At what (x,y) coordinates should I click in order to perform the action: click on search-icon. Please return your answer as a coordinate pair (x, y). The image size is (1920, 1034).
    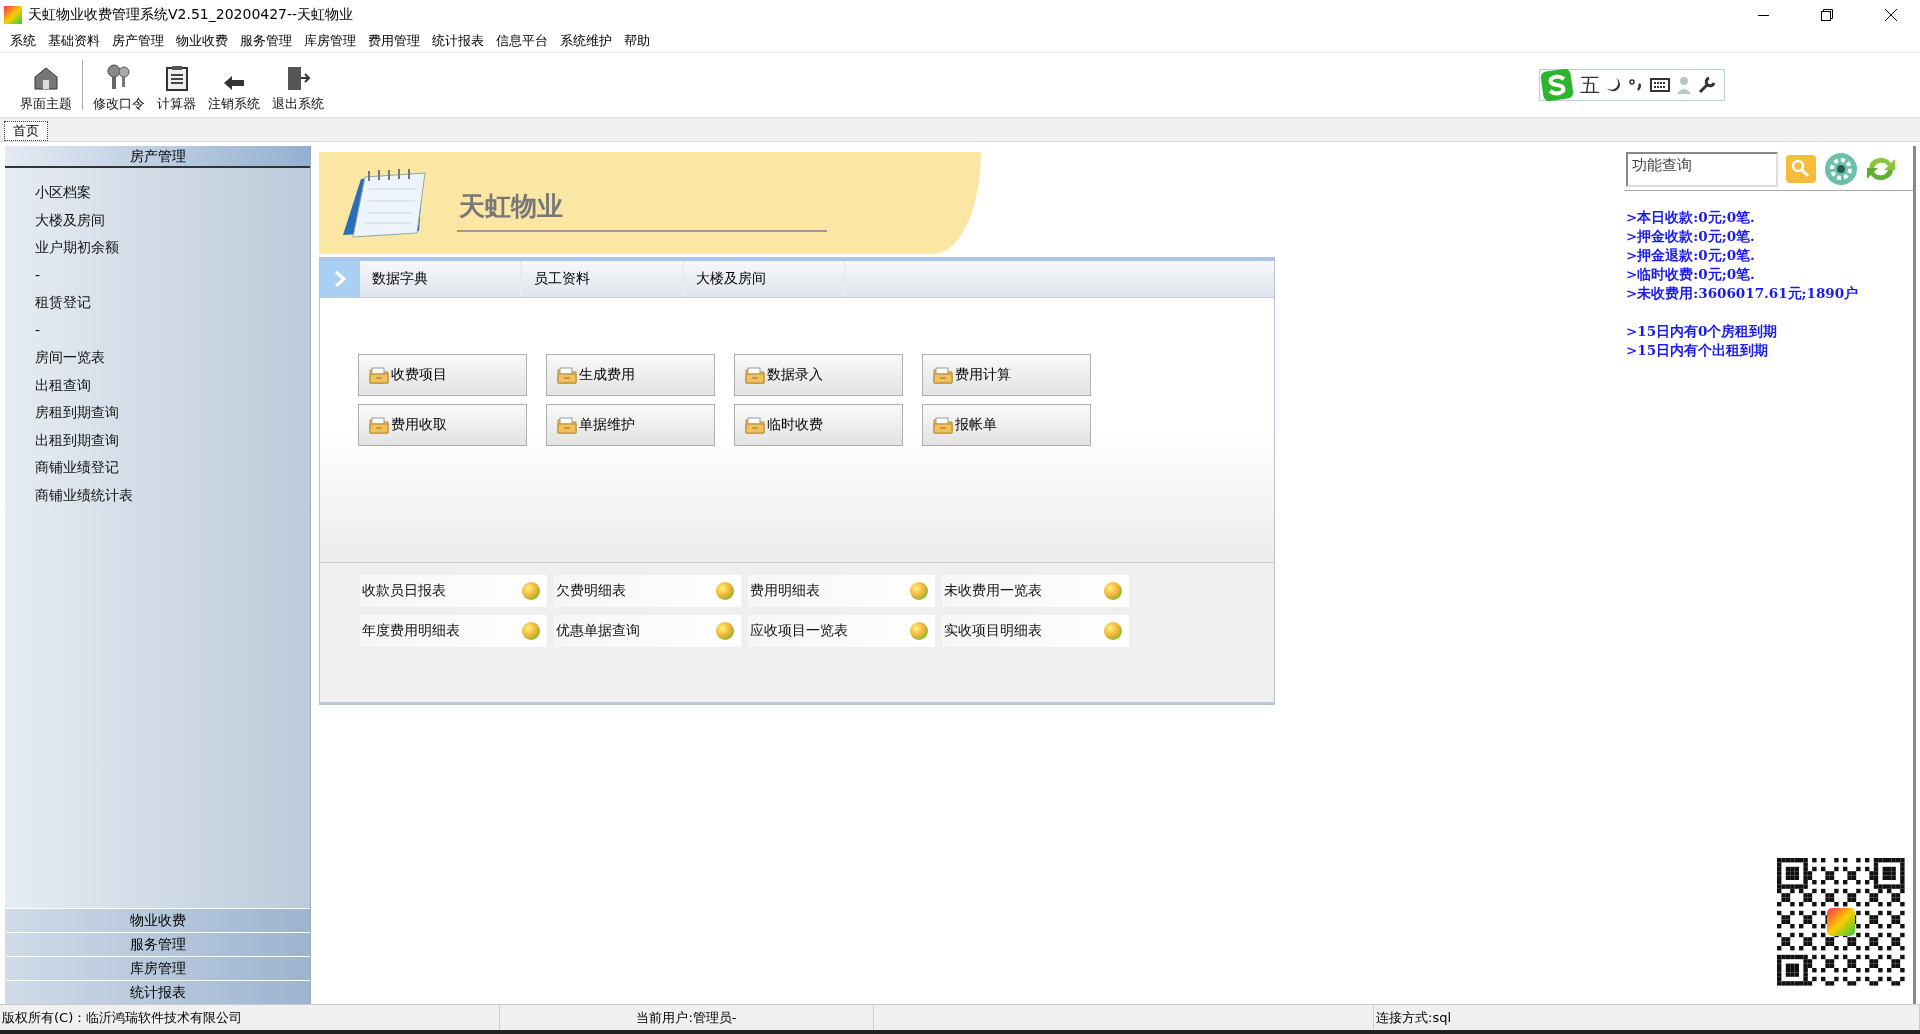
    Looking at the image, I should click on (1801, 169).